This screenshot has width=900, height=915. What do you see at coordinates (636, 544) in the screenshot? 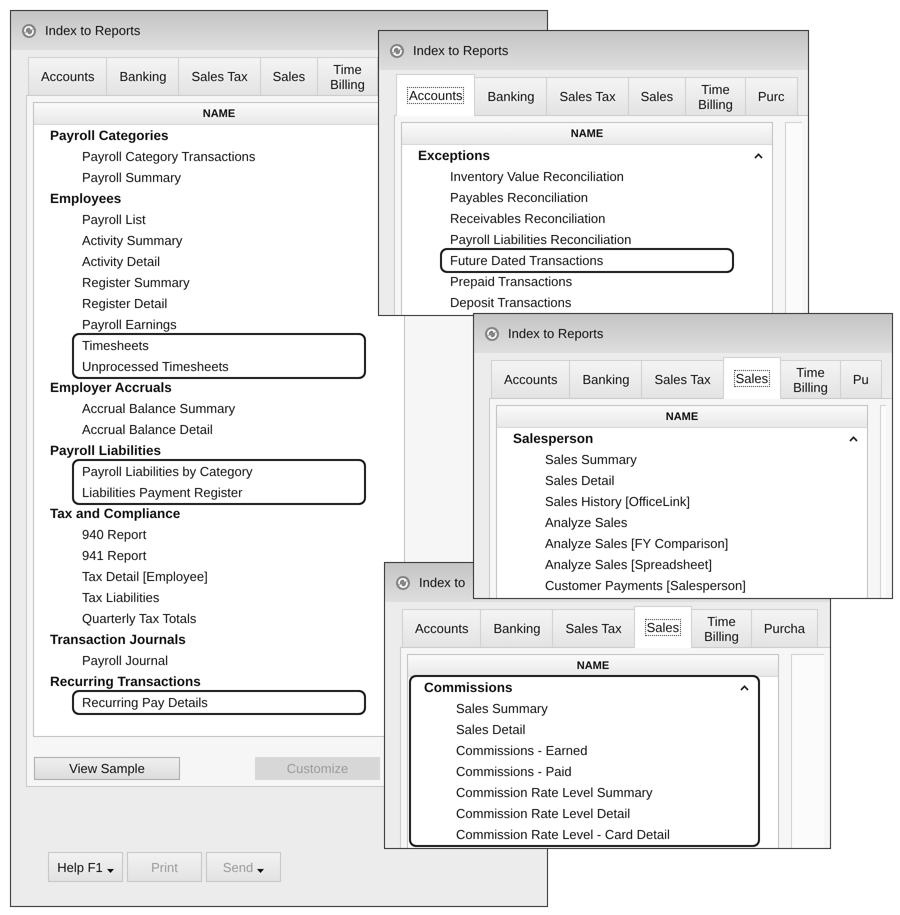
I see `report-item: Analyze Sales [FY Comparison]` at bounding box center [636, 544].